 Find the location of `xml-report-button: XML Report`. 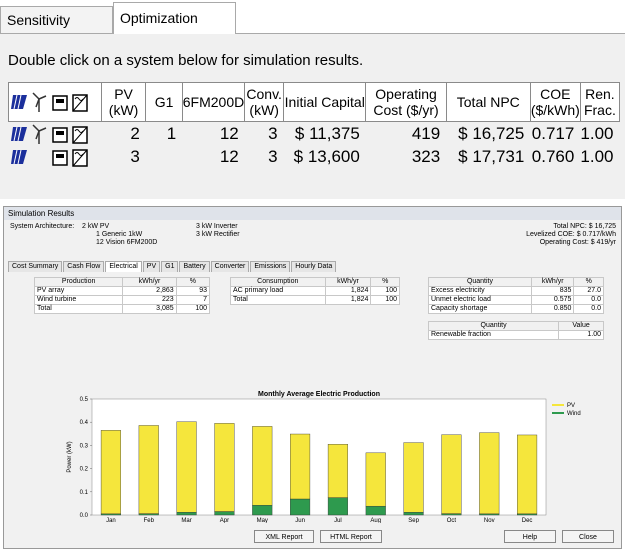

xml-report-button: XML Report is located at coordinates (284, 536).